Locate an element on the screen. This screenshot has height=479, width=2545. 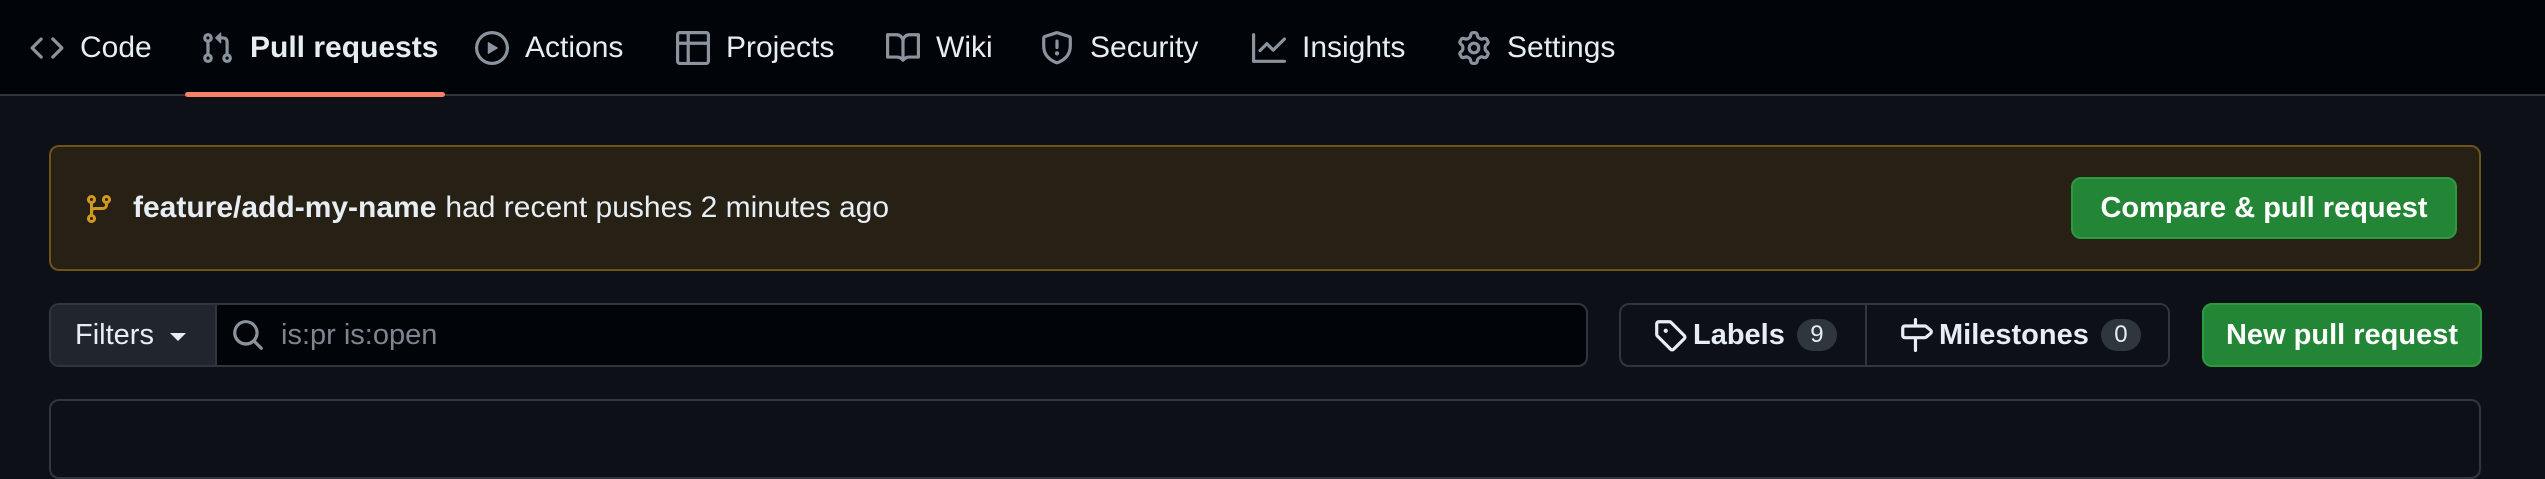
tab-wiki: Wiki is located at coordinates (939, 48).